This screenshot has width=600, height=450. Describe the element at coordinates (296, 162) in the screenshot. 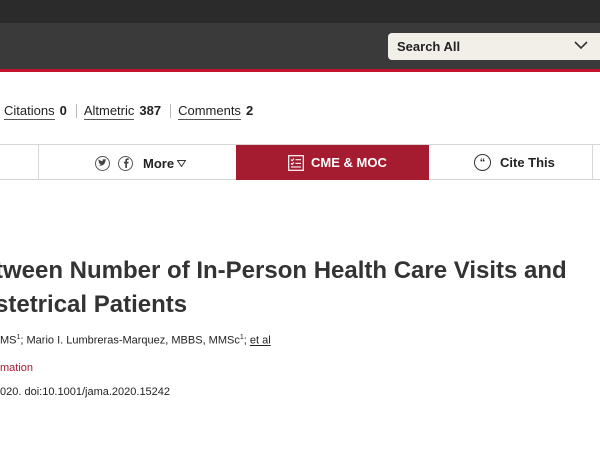

I see `checklist-icon` at that location.